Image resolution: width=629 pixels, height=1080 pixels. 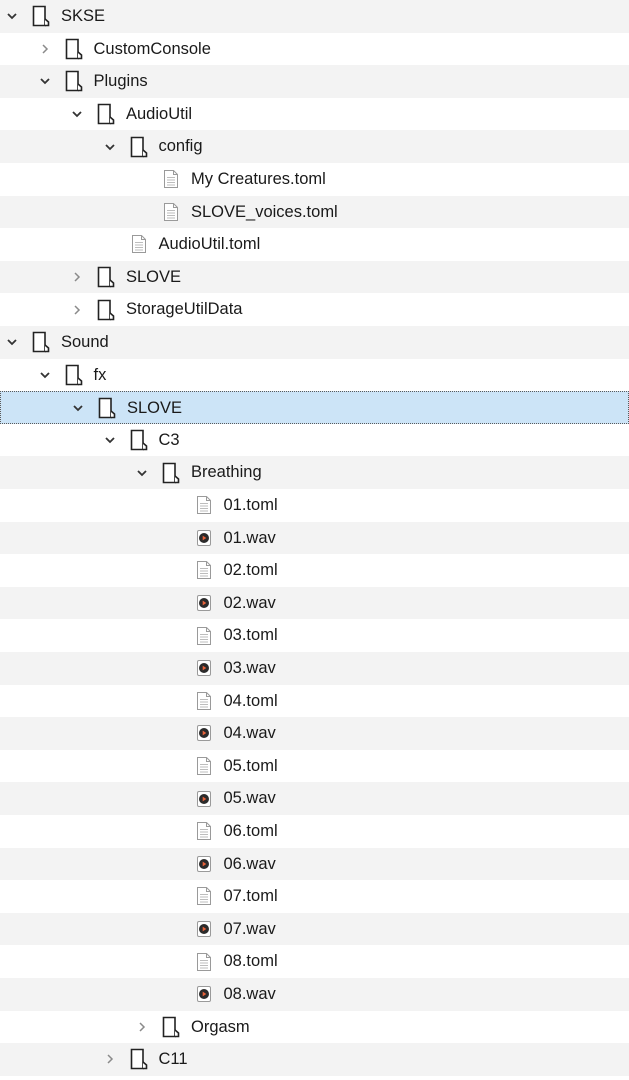 What do you see at coordinates (314, 994) in the screenshot?
I see `tree-file-row: 08.wav` at bounding box center [314, 994].